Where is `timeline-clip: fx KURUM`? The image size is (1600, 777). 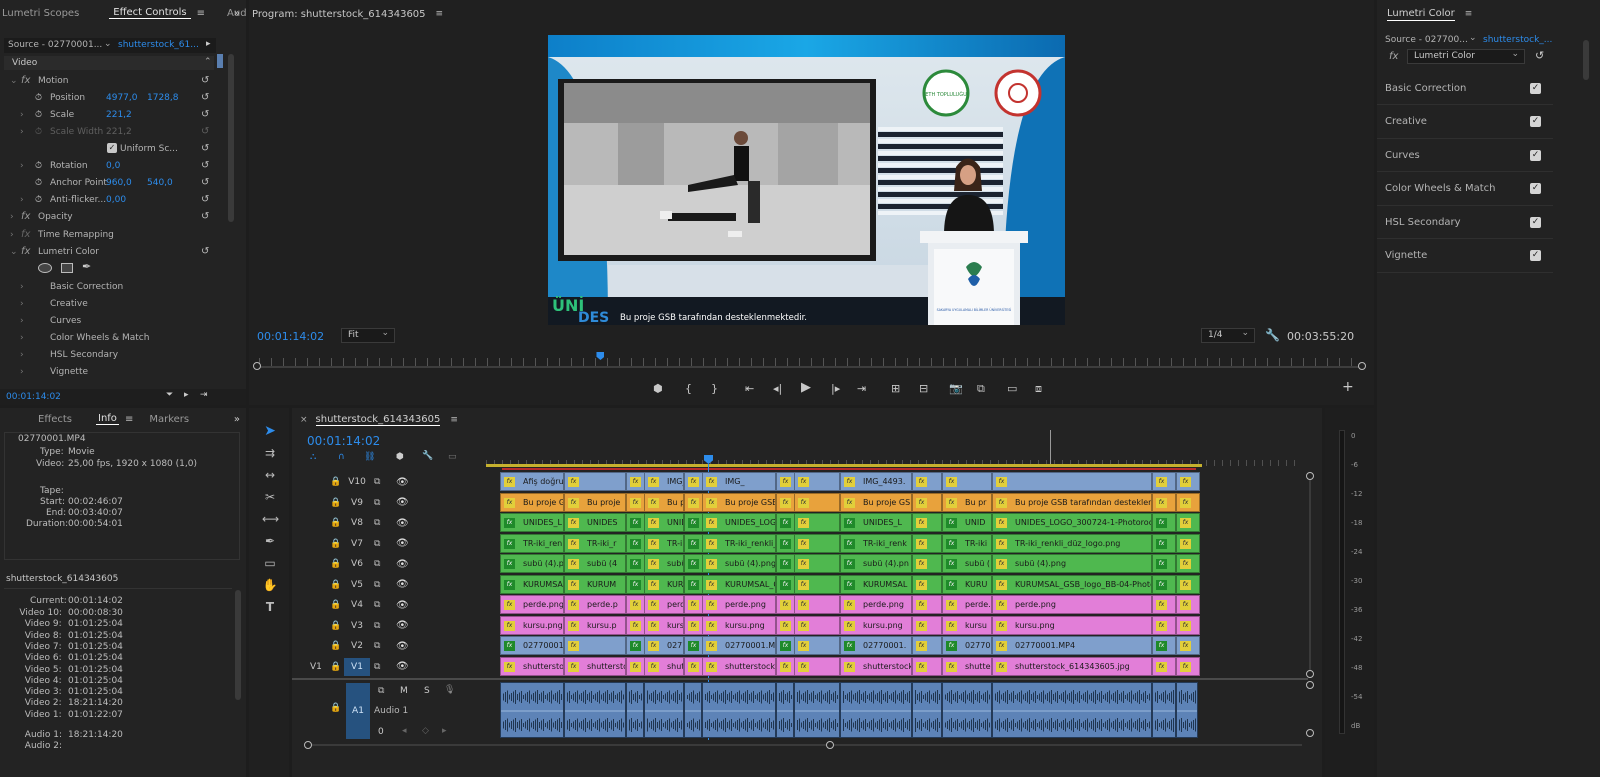 timeline-clip: fx KURUM is located at coordinates (595, 584).